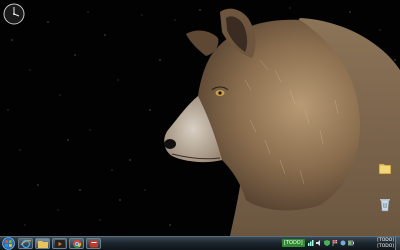  I want to click on taskbar-clock: [TODO] [TODO], so click(385, 243).